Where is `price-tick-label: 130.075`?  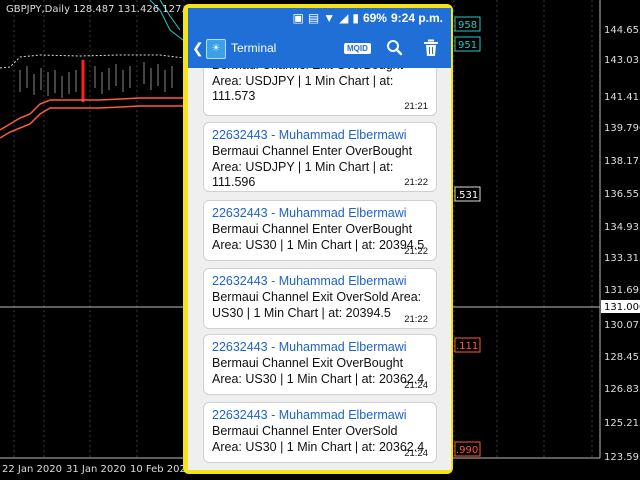 price-tick-label: 130.075 is located at coordinates (622, 325).